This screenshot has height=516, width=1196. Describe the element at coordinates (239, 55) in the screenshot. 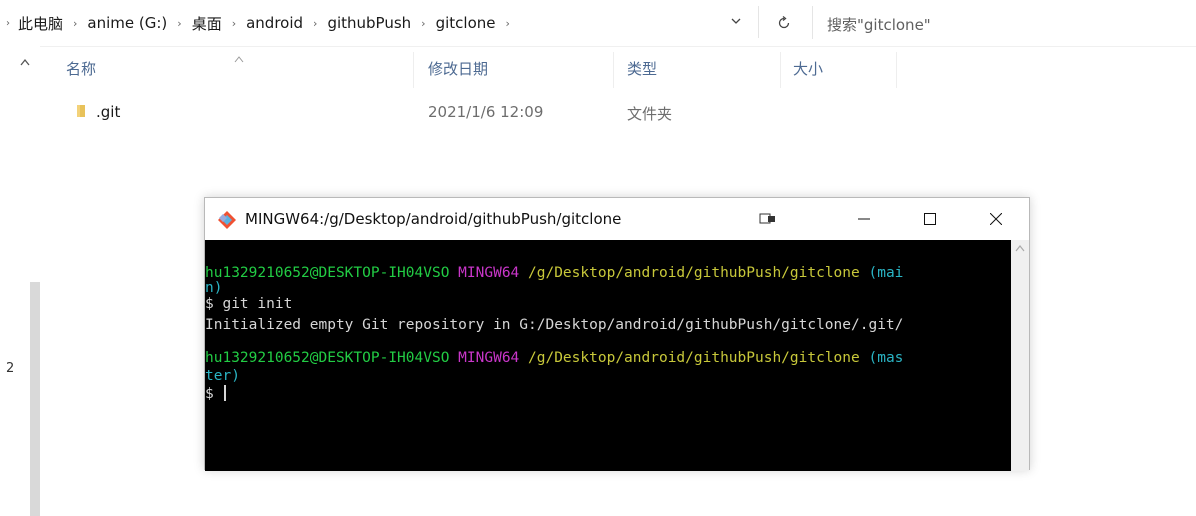

I see `sort-up-icon` at that location.